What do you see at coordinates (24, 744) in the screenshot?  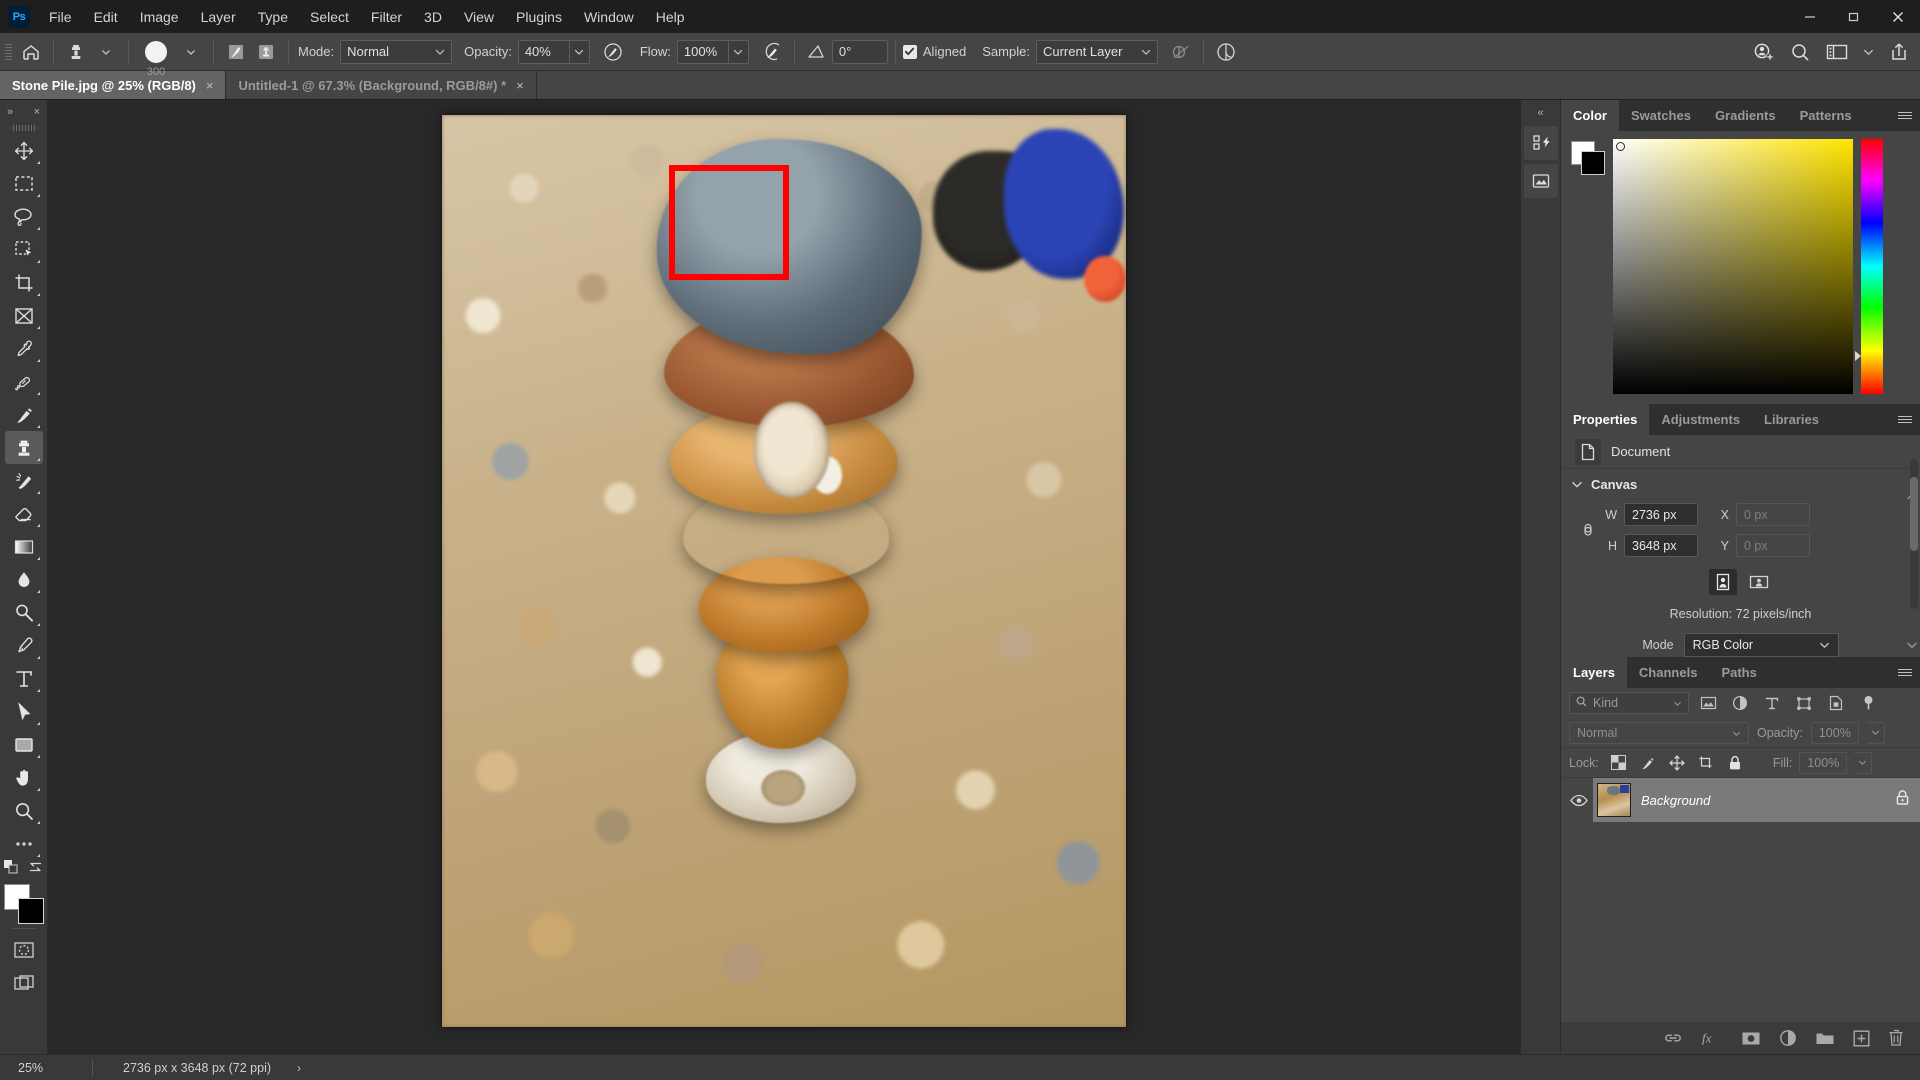 I see `rectangle-tool` at bounding box center [24, 744].